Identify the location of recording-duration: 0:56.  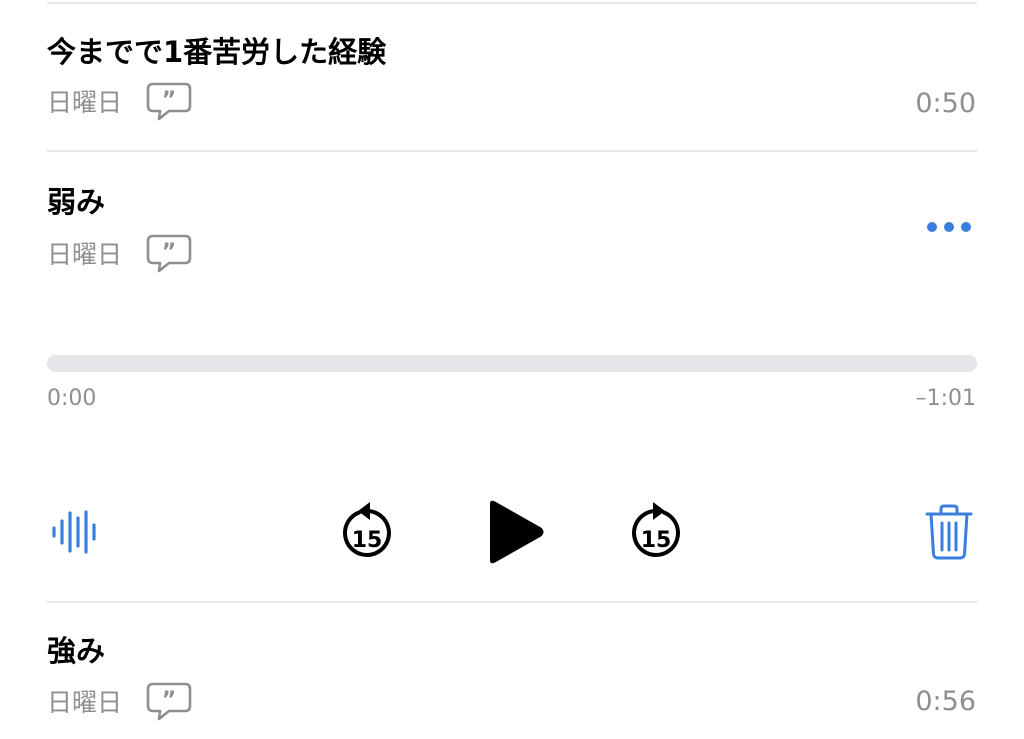
(945, 701).